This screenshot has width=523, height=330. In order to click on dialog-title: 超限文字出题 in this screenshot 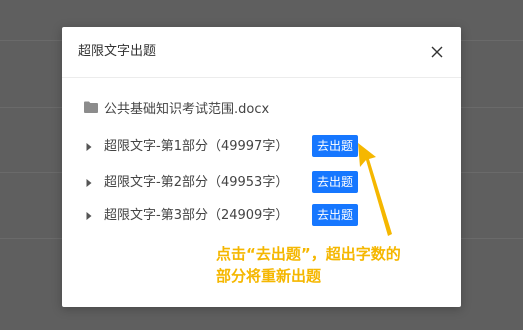, I will do `click(117, 51)`.